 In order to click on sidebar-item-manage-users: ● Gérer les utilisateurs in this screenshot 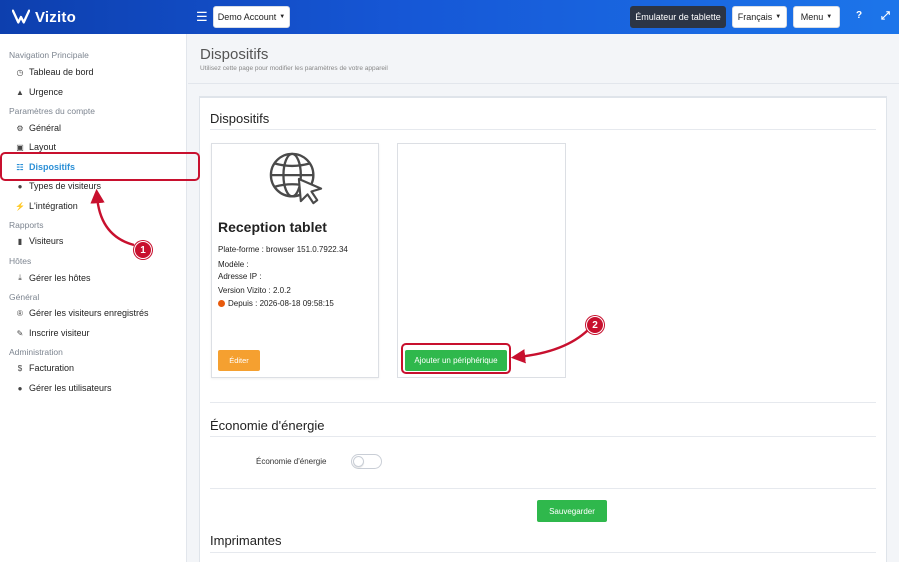, I will do `click(63, 388)`.